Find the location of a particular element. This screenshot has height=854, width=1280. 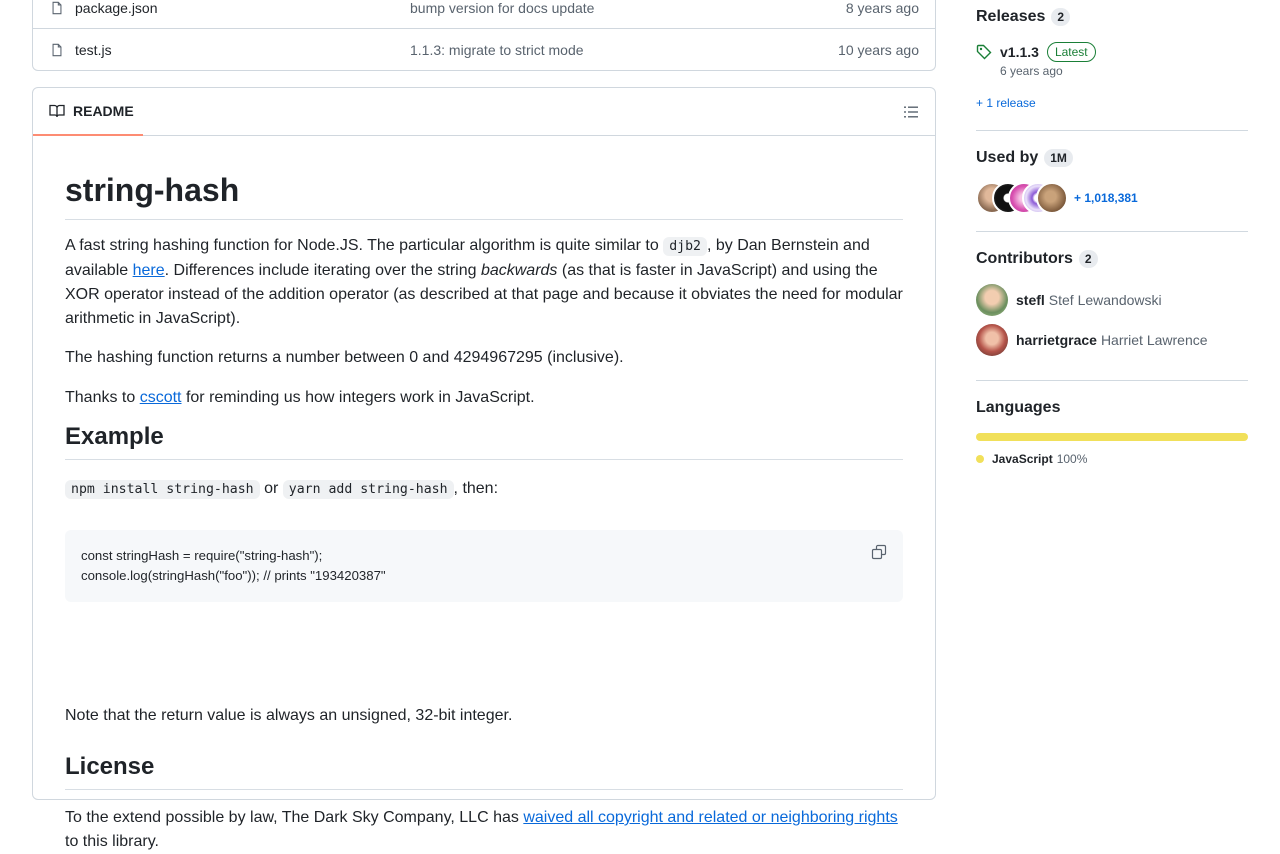

commit-time: 10 years ago is located at coordinates (878, 49).